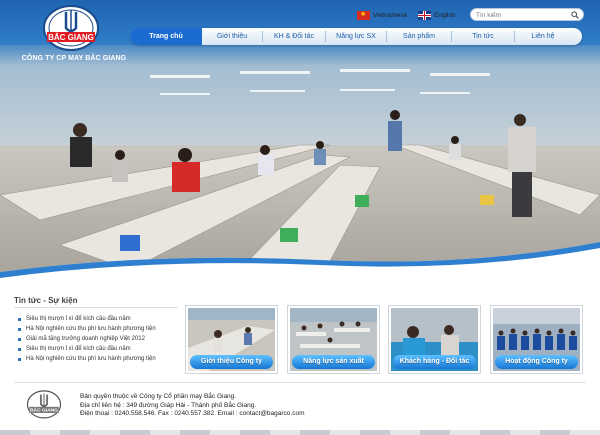 This screenshot has height=435, width=600. Describe the element at coordinates (419, 36) in the screenshot. I see `nav-item-products: Sản phẩm` at that location.